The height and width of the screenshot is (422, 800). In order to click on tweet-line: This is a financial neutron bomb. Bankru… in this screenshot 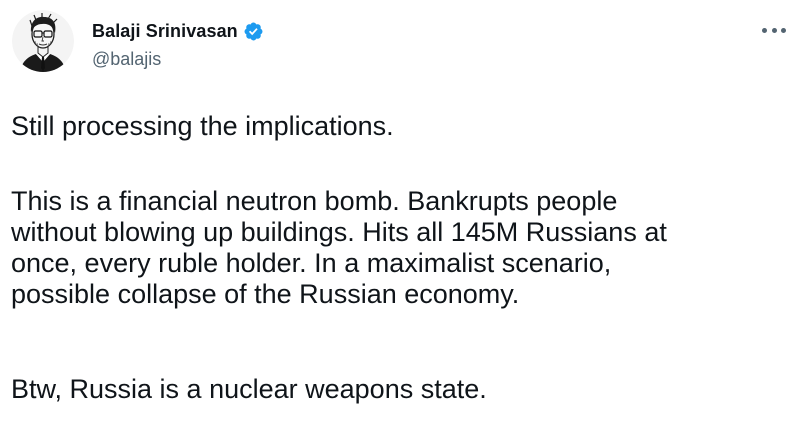, I will do `click(314, 201)`.